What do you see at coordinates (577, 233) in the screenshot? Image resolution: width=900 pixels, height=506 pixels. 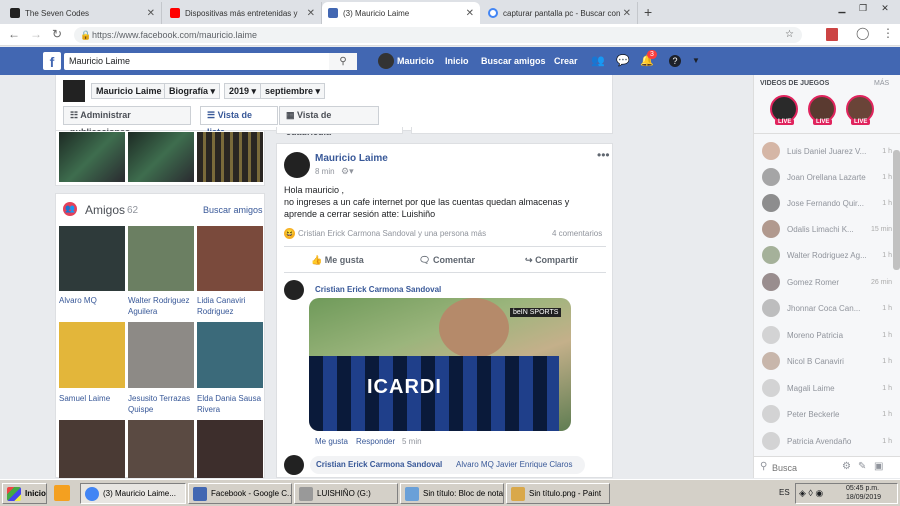 I see `comments-count: 4 comentarios` at bounding box center [577, 233].